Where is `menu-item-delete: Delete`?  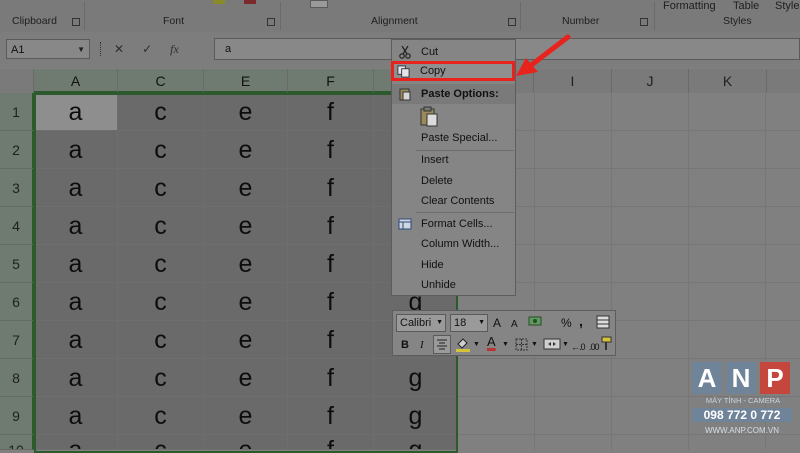
menu-item-delete: Delete is located at coordinates (453, 181).